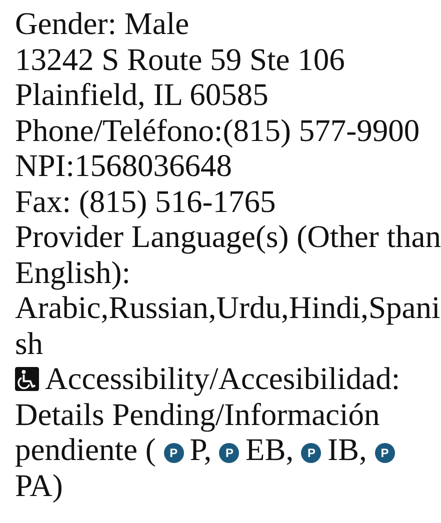  What do you see at coordinates (201, 449) in the screenshot?
I see `accessibility-code: P,` at bounding box center [201, 449].